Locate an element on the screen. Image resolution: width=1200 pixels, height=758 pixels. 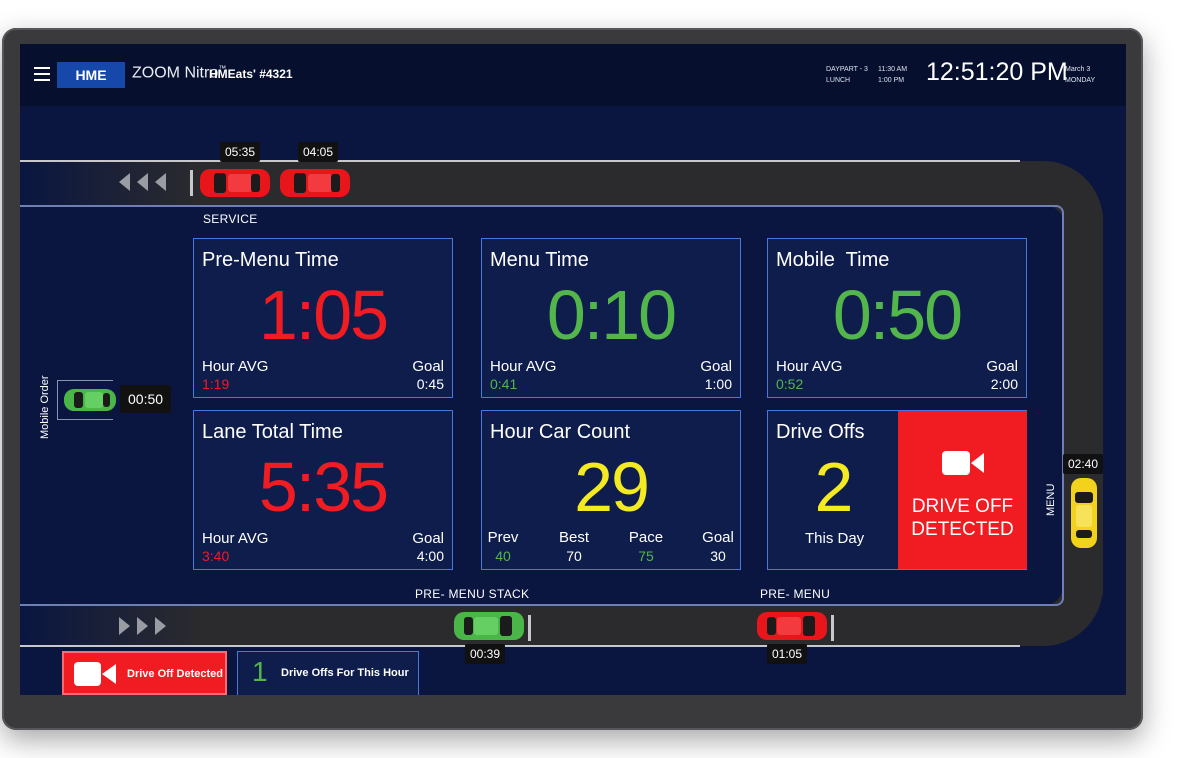
mobile-order-label: Mobile Order is located at coordinates (45, 407).